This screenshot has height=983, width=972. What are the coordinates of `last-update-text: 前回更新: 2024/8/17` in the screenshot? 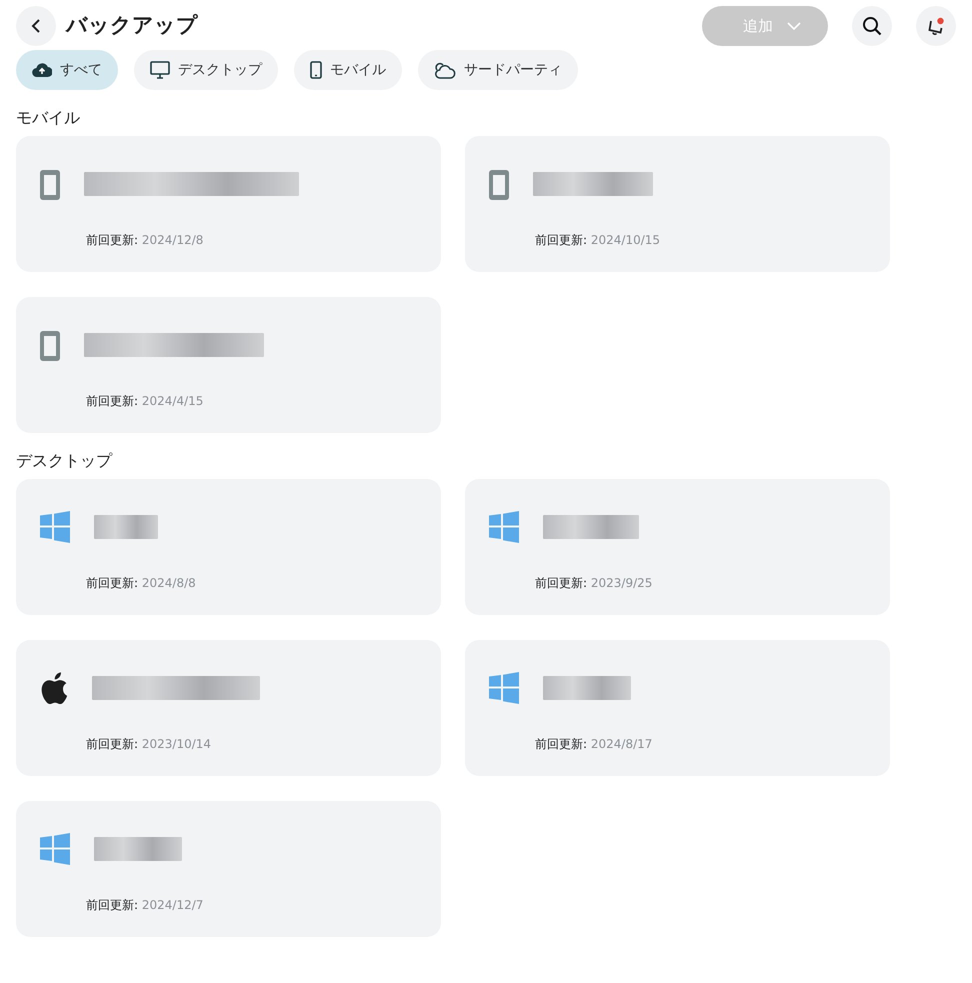 It's located at (593, 745).